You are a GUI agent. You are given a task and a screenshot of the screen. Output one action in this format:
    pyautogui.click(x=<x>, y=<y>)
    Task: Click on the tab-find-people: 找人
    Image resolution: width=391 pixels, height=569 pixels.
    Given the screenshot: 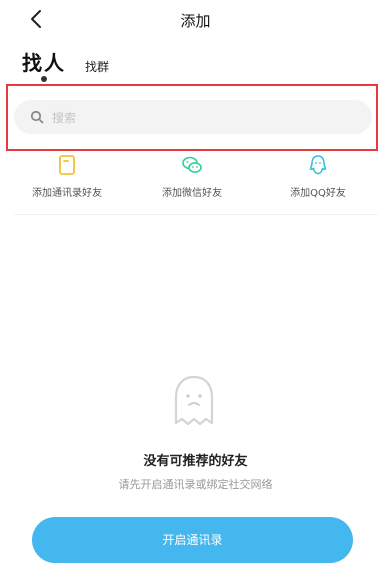 What is the action you would take?
    pyautogui.click(x=44, y=61)
    